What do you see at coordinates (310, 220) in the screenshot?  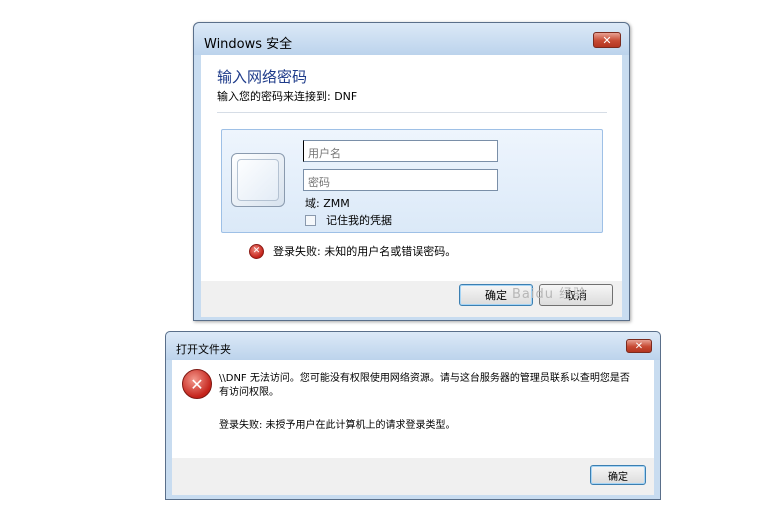 I see `remember-checkbox` at bounding box center [310, 220].